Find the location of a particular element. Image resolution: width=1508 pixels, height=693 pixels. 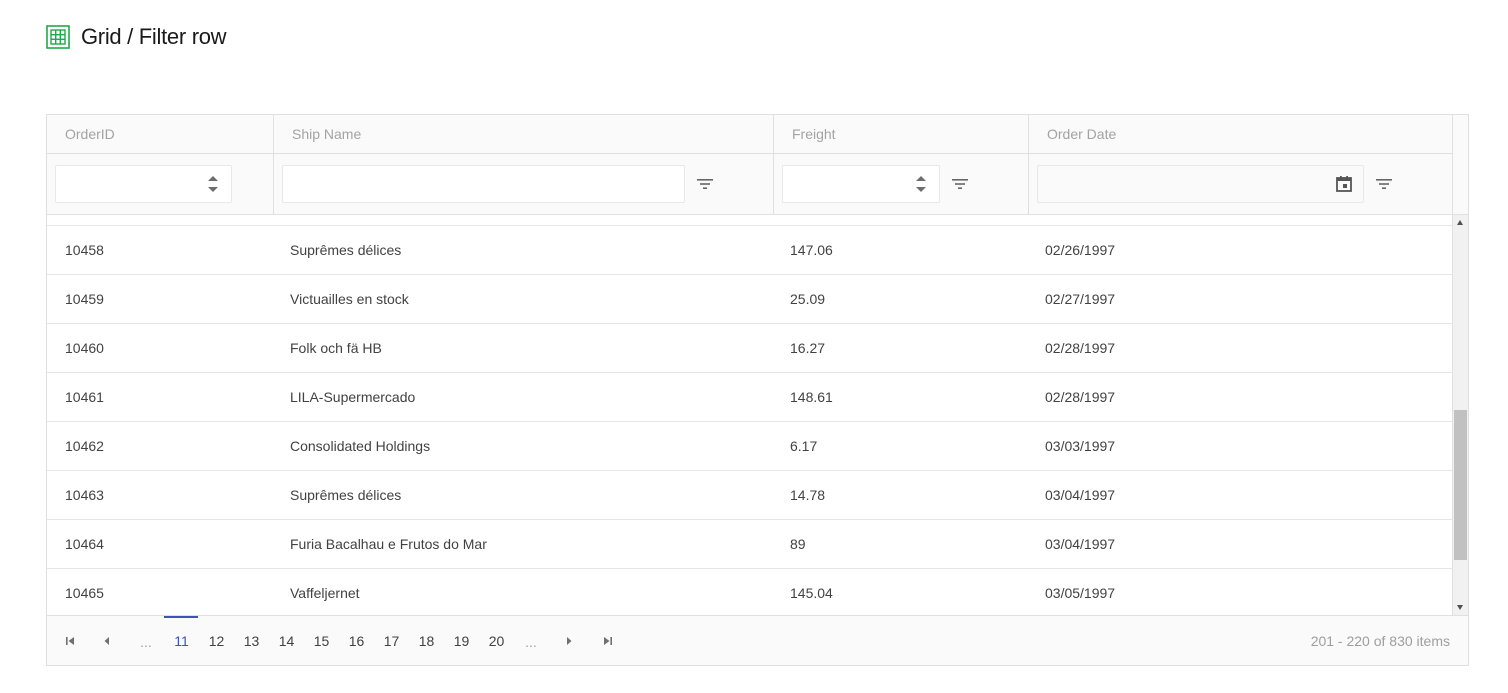

cell-order-id: 10462 is located at coordinates (84, 446).